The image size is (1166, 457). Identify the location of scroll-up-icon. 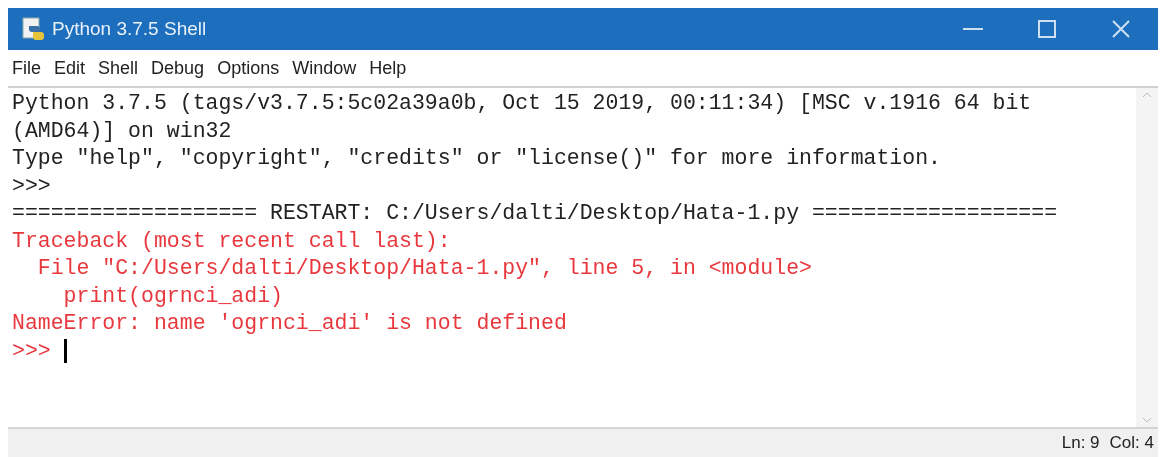
(1147, 95).